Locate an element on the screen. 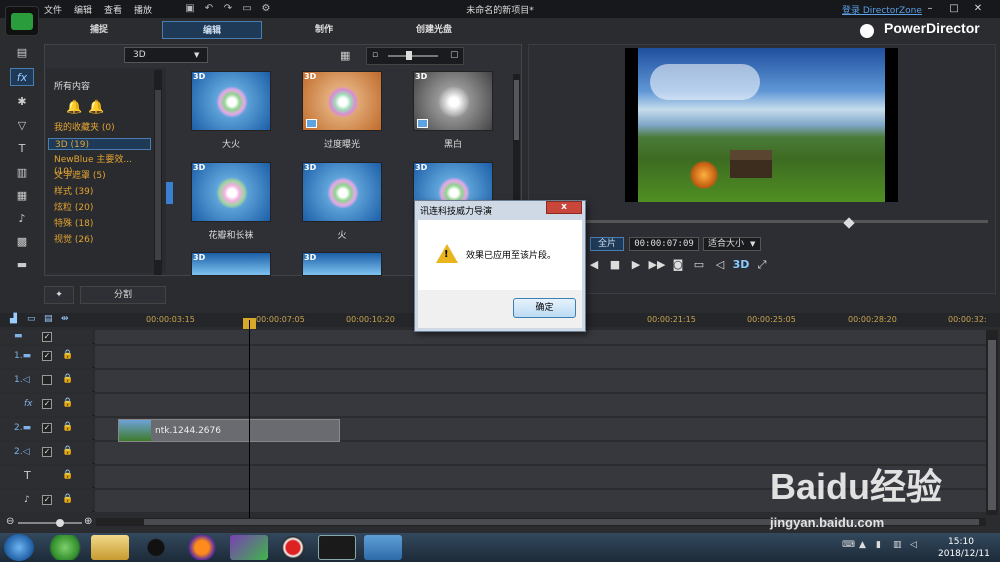 The image size is (1000, 562). category-text-mask: 文字遮罩 (5) is located at coordinates (100, 176).